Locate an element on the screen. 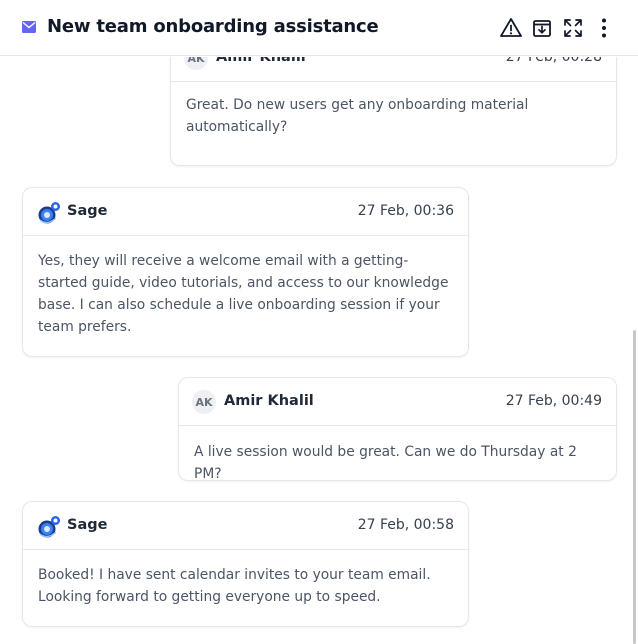 Image resolution: width=638 pixels, height=644 pixels. message-header: AK Amir Khalil 27 Feb, 00:49 is located at coordinates (397, 402).